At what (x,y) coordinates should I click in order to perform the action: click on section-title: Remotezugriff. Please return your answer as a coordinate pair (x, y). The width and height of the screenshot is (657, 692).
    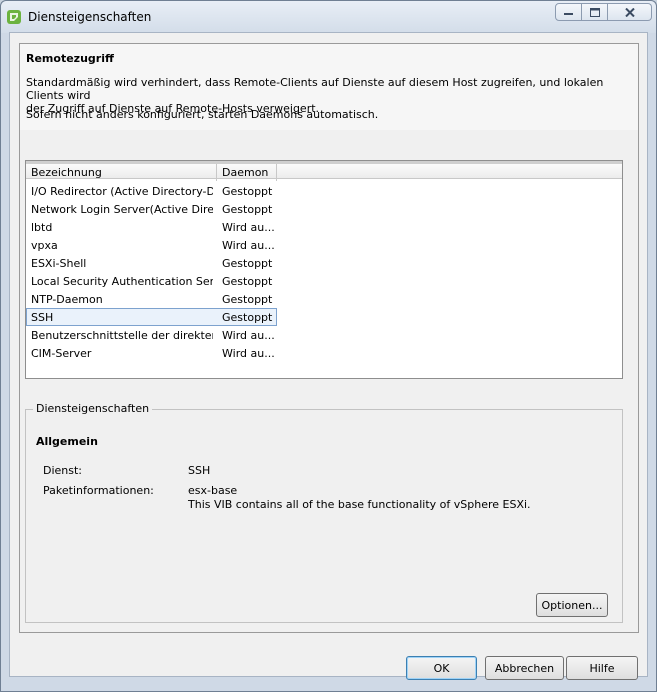
    Looking at the image, I should click on (70, 58).